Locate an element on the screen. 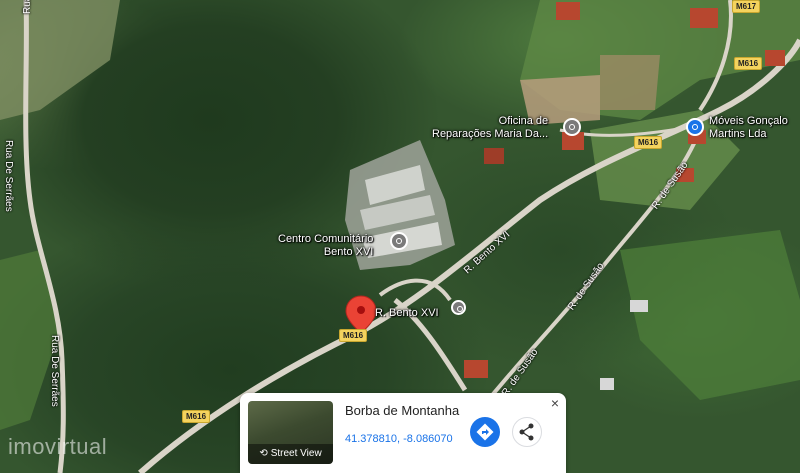 The width and height of the screenshot is (800, 473). watermark-logo: imovirtual is located at coordinates (58, 446).